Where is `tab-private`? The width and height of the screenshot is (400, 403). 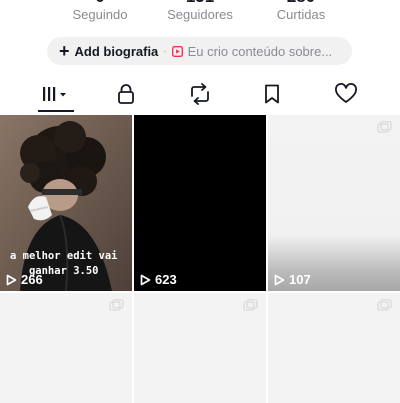 tab-private is located at coordinates (126, 94).